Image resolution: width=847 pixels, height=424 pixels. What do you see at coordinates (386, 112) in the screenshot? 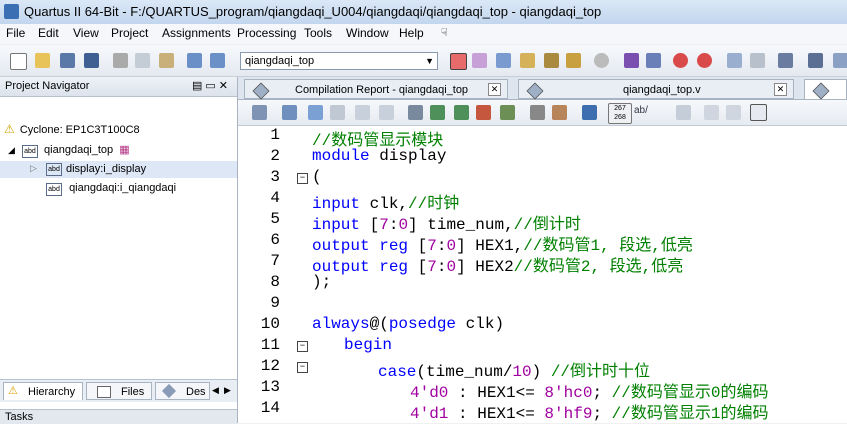
I see `unindent-icon` at bounding box center [386, 112].